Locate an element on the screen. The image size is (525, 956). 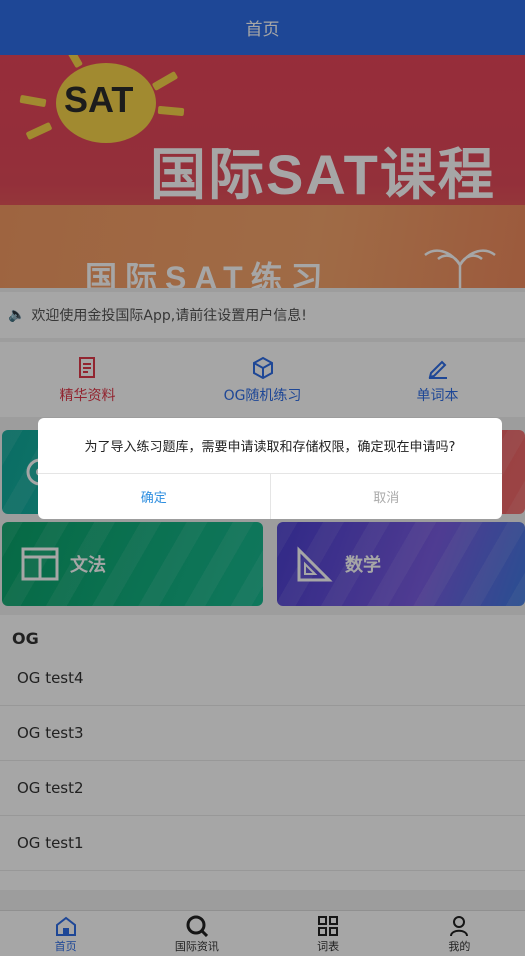
dialog-message: 为了导入练习题库，需要申请读取和存储权限，确定现在申请吗? is located at coordinates (270, 446).